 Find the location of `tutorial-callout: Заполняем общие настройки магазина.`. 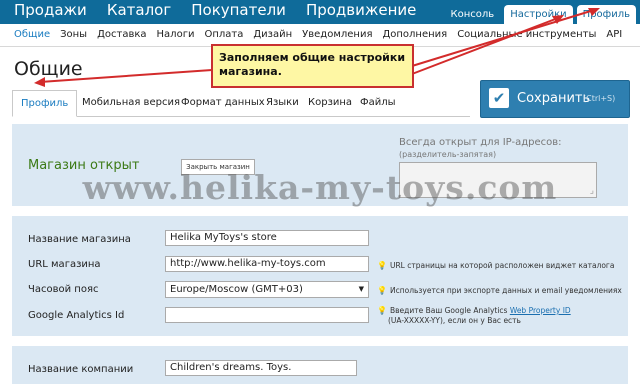

tutorial-callout: Заполняем общие настройки магазина. is located at coordinates (312, 66).